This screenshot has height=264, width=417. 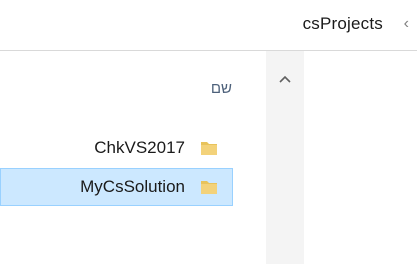 I want to click on column-header-name: שם, so click(x=221, y=88).